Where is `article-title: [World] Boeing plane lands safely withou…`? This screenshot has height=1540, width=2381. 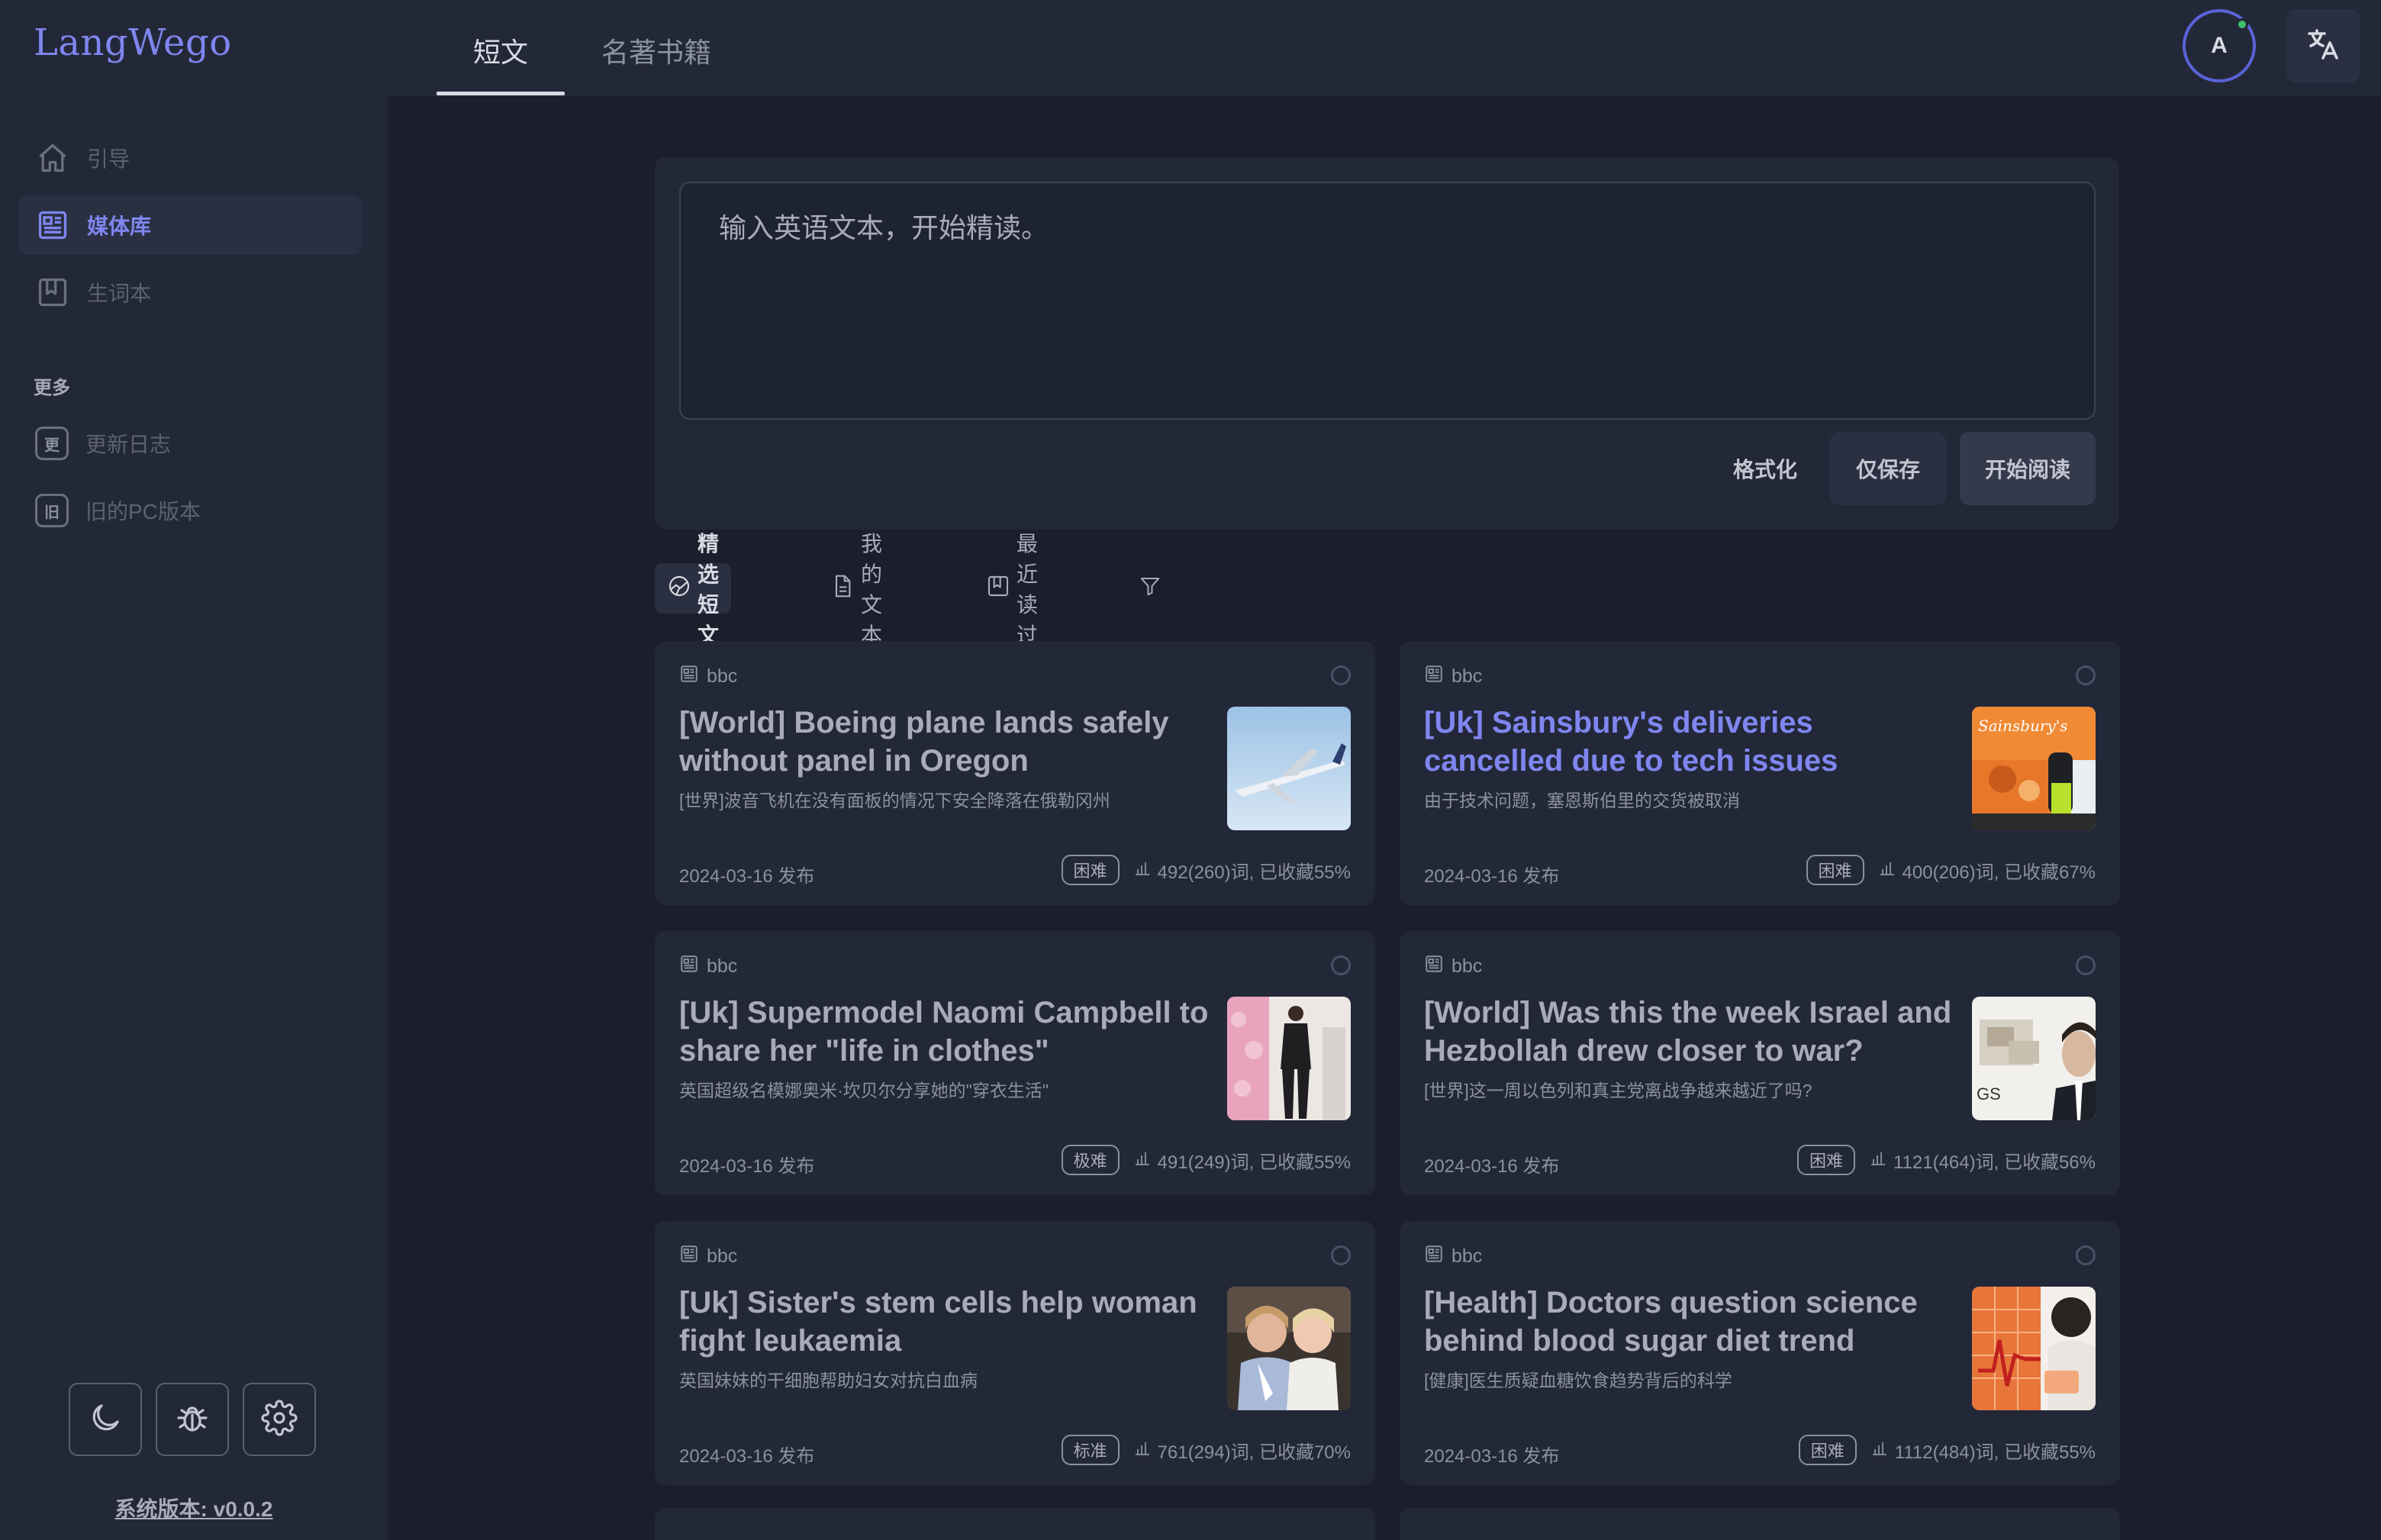
article-title: [World] Boeing plane lands safely withou… is located at coordinates (946, 742).